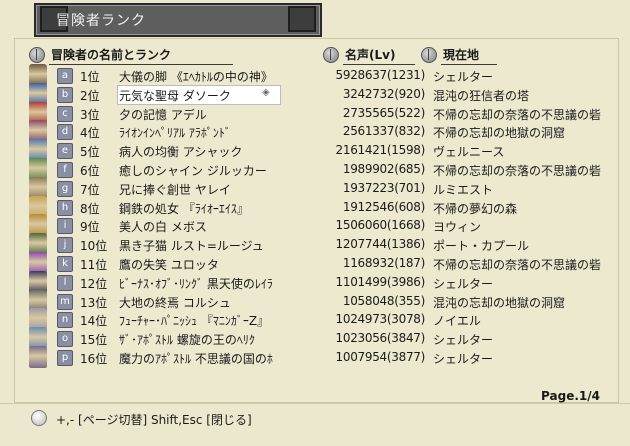 The image size is (630, 446). What do you see at coordinates (196, 359) in the screenshot?
I see `adventurer-name: 魔力のｱﾎﾟｽﾄﾙ 不思議の国のﾎ` at bounding box center [196, 359].